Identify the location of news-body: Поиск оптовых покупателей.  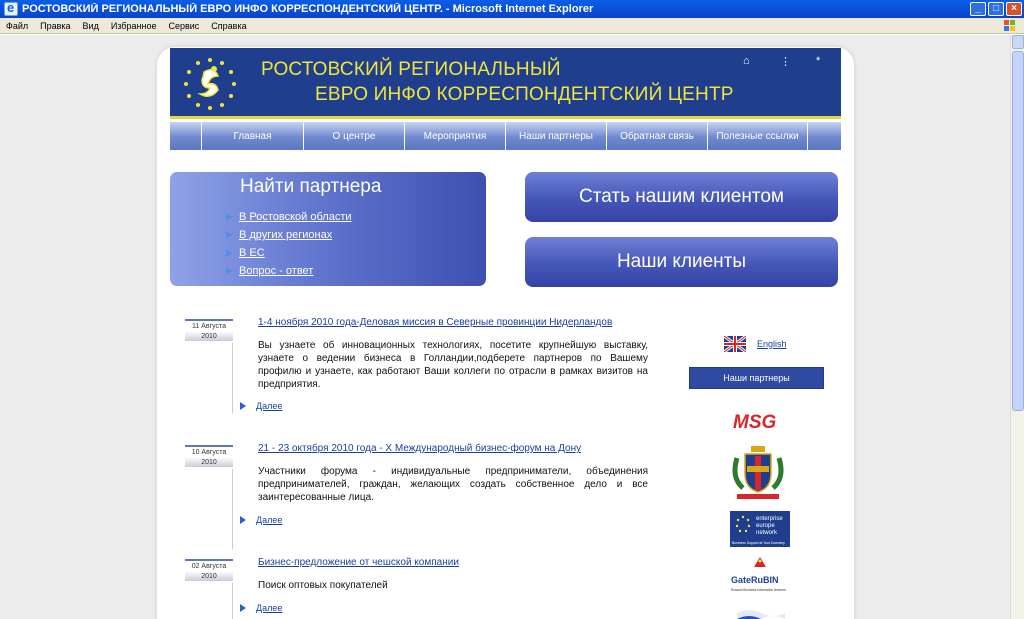
(323, 585).